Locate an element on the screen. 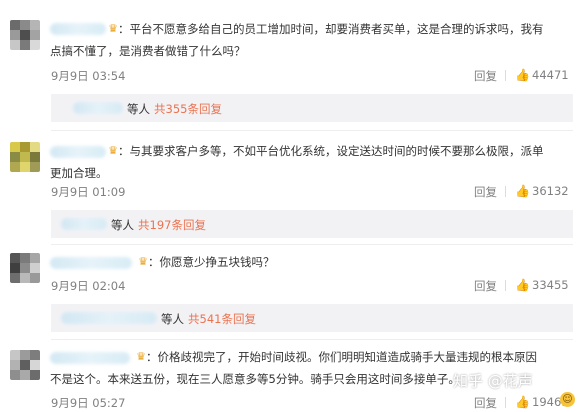 The width and height of the screenshot is (581, 412). comment-text-line-1: ：平台不愿意多给自己的员工增加时间，却要消费者买单，这是合理的诉求吗，我有 is located at coordinates (331, 29).